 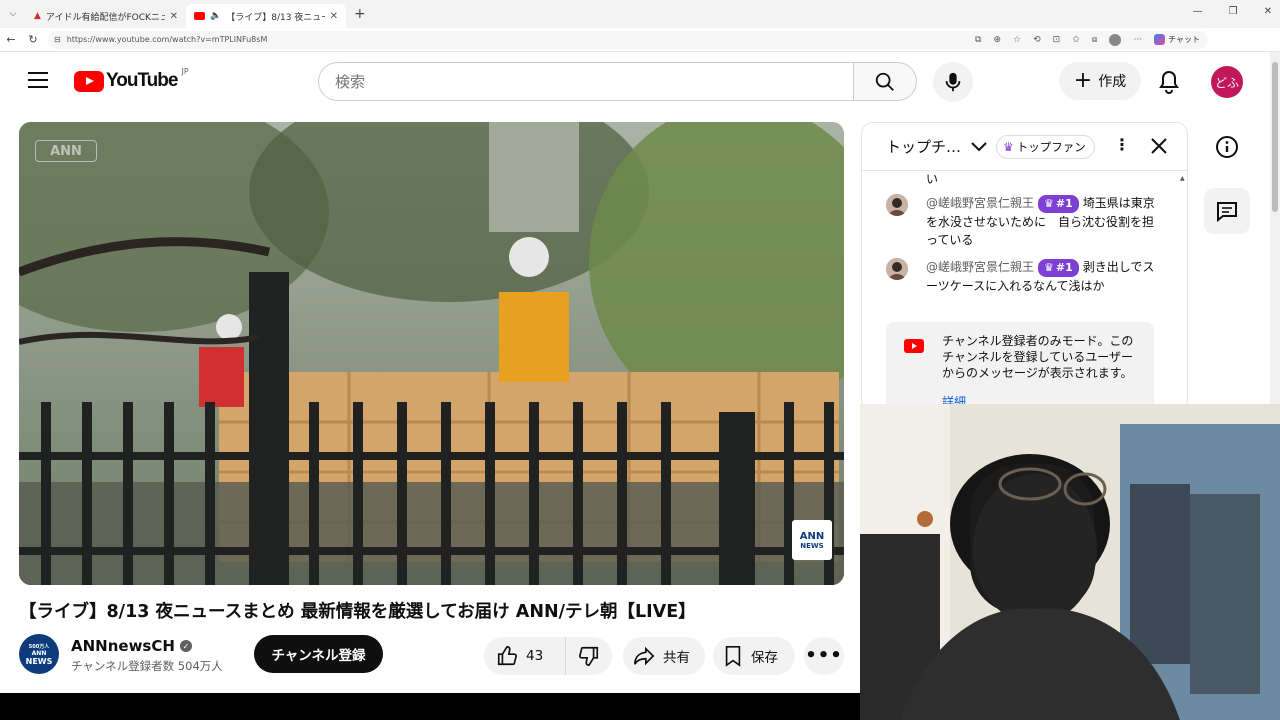 I want to click on voice-search-button, so click(x=953, y=82).